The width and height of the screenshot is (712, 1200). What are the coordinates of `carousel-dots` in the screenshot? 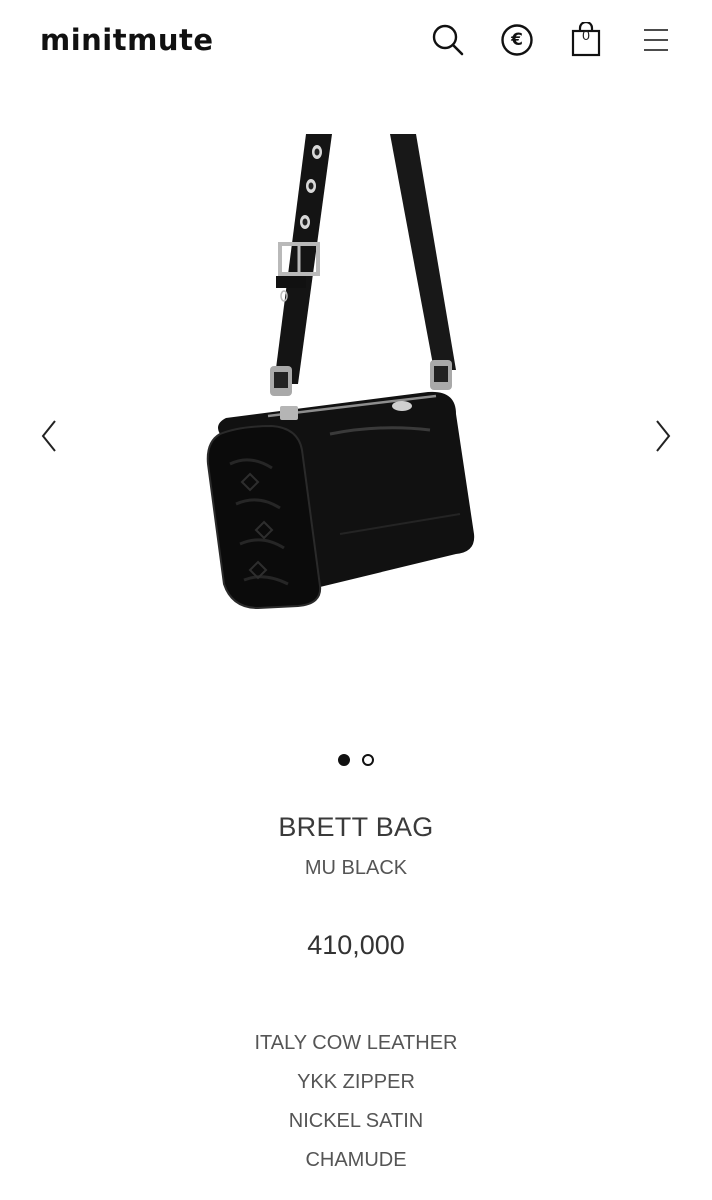 It's located at (356, 761).